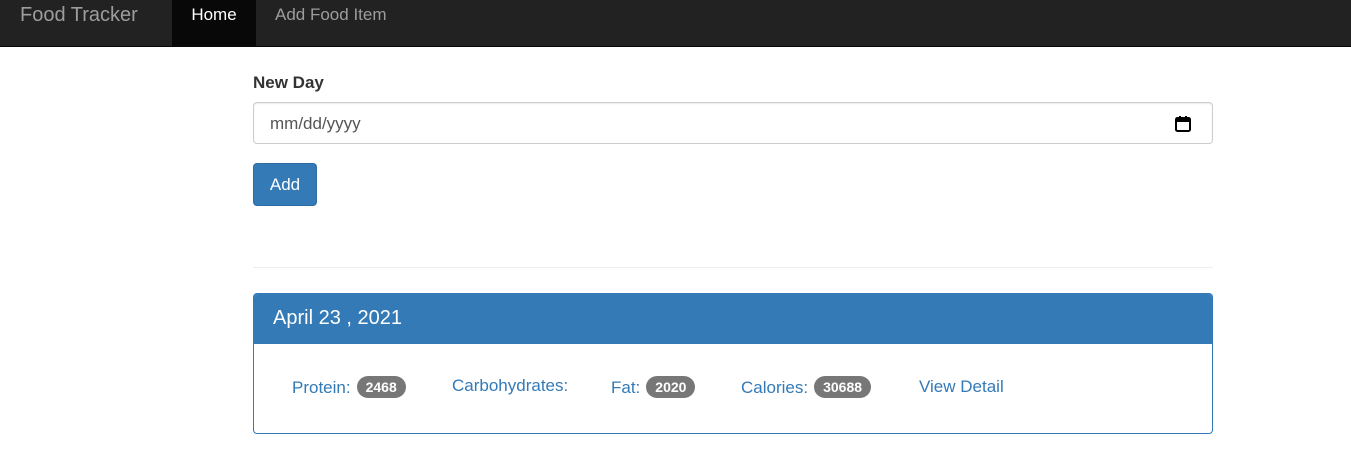  Describe the element at coordinates (288, 82) in the screenshot. I see `new-day-label: New Day` at that location.